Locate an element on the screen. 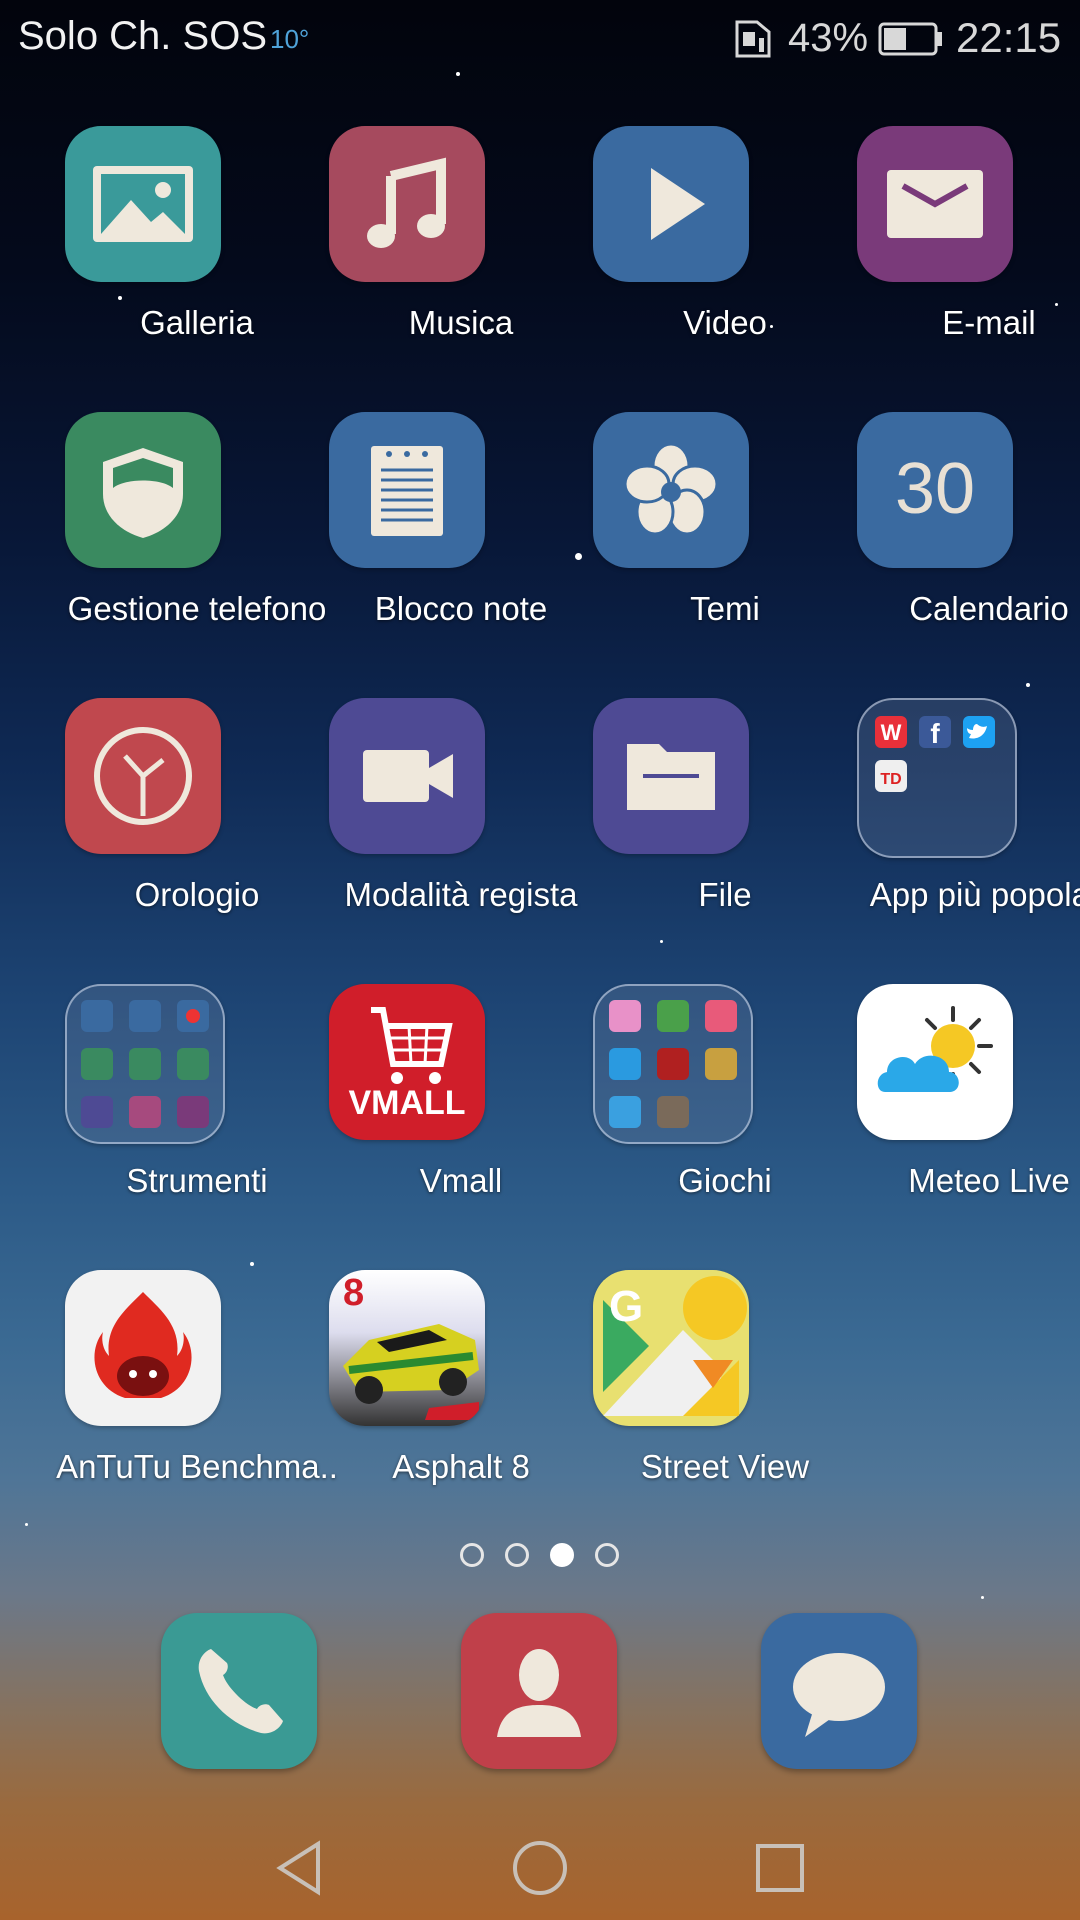 This screenshot has height=1920, width=1080. app-orologio: Orologio is located at coordinates (203, 823).